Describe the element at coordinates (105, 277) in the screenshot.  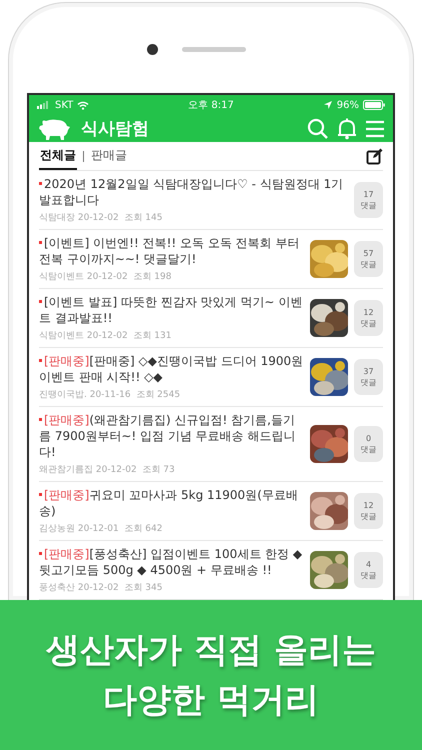
I see `post-meta: 식탐이벤트 20-12-02 조회 198` at that location.